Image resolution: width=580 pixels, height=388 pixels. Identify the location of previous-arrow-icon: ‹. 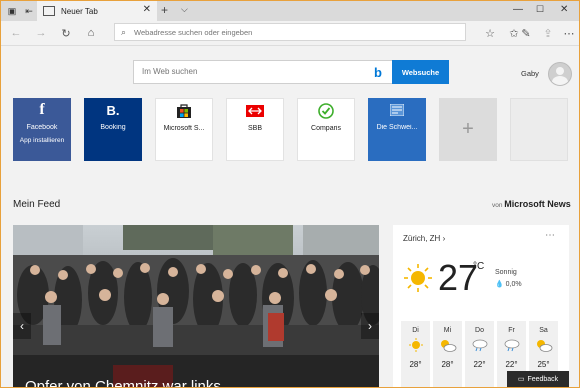
(22, 326).